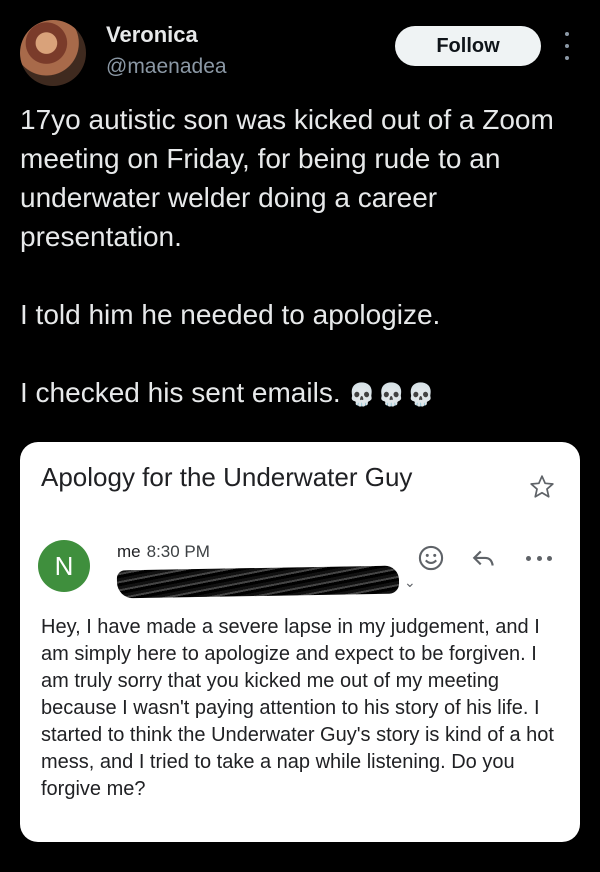 The image size is (600, 872). Describe the element at coordinates (64, 566) in the screenshot. I see `sender-avatar: N` at that location.